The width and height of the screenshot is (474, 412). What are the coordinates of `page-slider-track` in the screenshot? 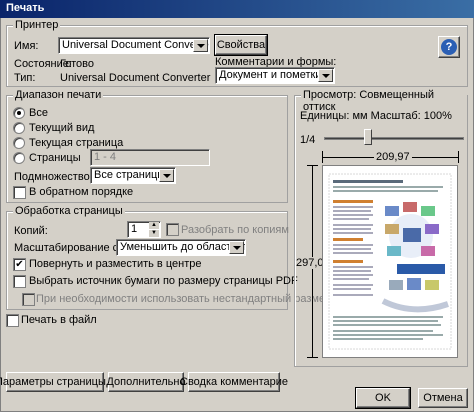 It's located at (394, 138).